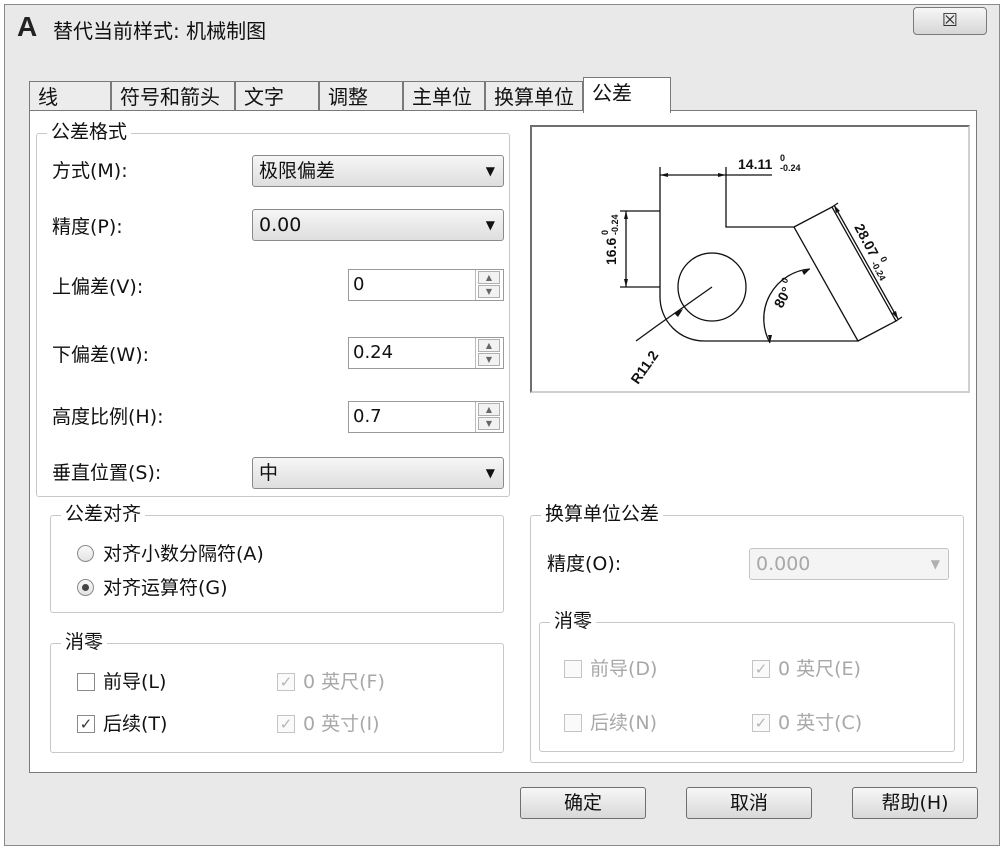  What do you see at coordinates (107, 473) in the screenshot?
I see `vertical-position-label: 垂直位置(S):` at bounding box center [107, 473].